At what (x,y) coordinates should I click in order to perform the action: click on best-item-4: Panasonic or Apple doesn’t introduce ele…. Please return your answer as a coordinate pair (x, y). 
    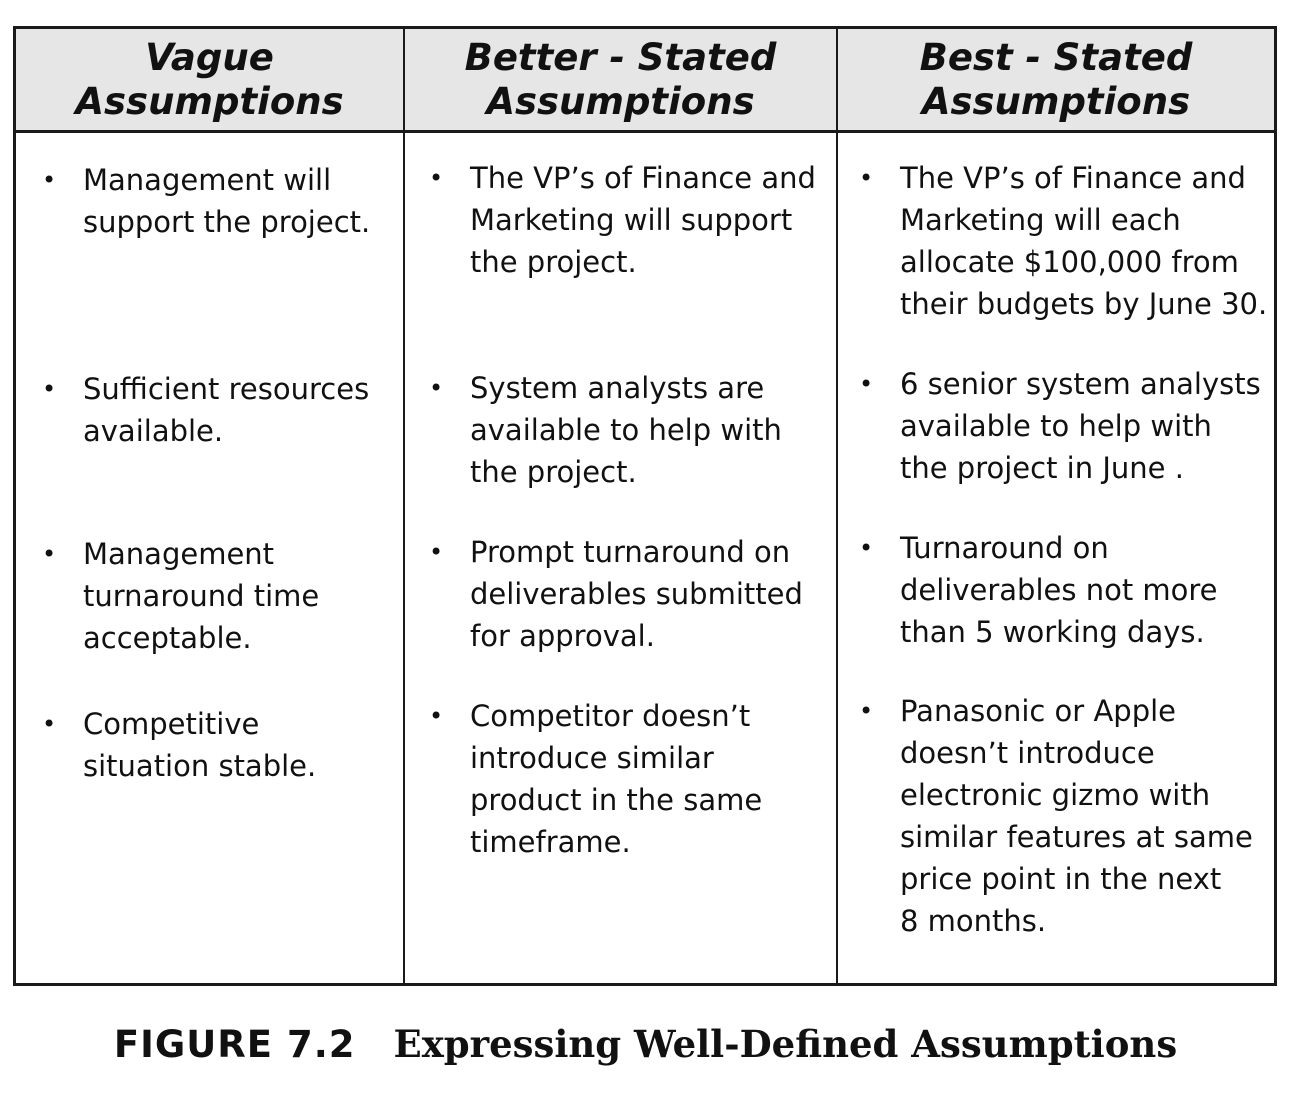
    Looking at the image, I should click on (1076, 816).